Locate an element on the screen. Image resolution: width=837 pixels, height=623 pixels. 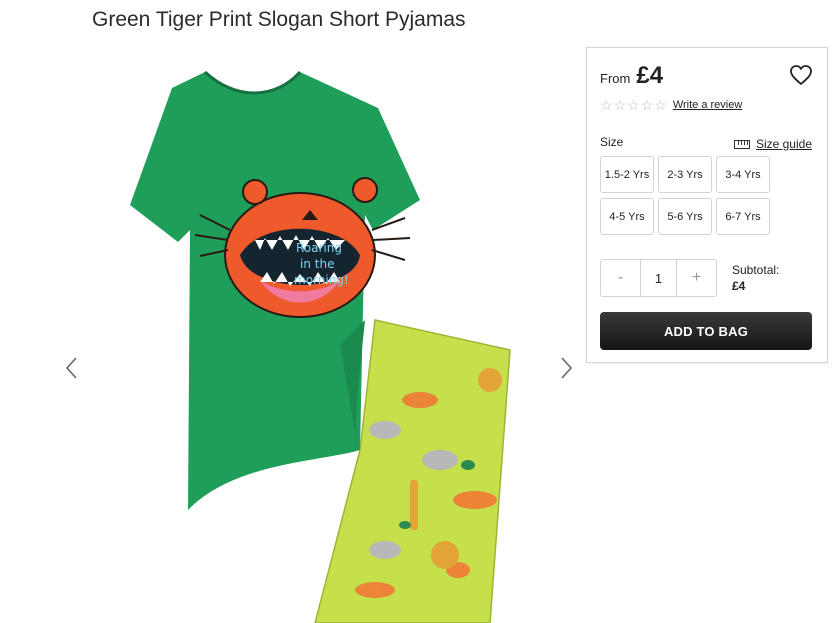
price: £4 is located at coordinates (650, 75).